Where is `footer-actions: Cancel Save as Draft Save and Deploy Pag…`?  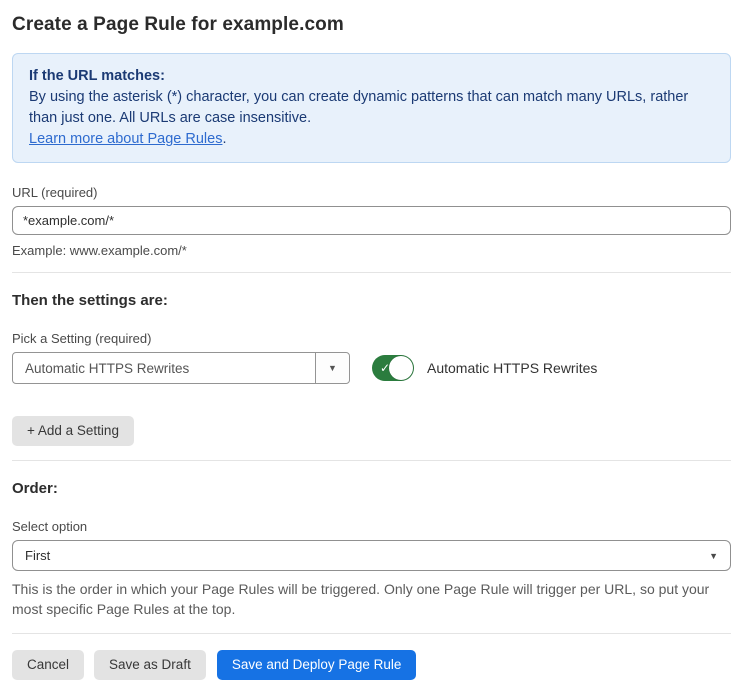 footer-actions: Cancel Save as Draft Save and Deploy Pag… is located at coordinates (371, 665).